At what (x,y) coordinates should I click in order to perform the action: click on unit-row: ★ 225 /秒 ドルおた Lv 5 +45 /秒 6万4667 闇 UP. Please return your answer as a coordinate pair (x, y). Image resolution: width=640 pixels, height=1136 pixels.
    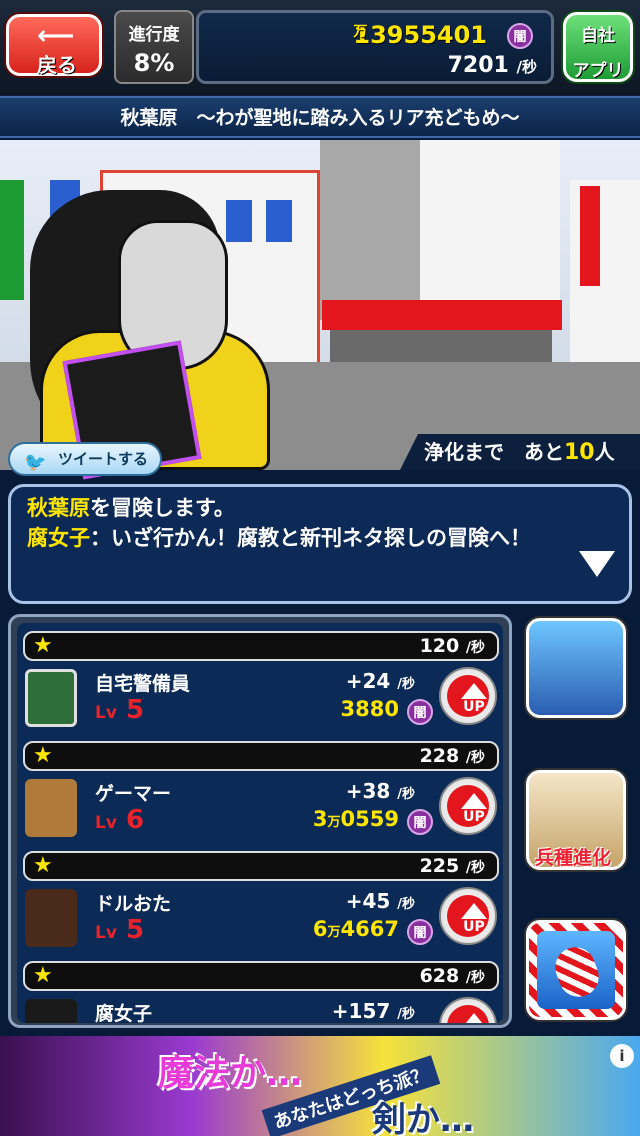
    Looking at the image, I should click on (260, 898).